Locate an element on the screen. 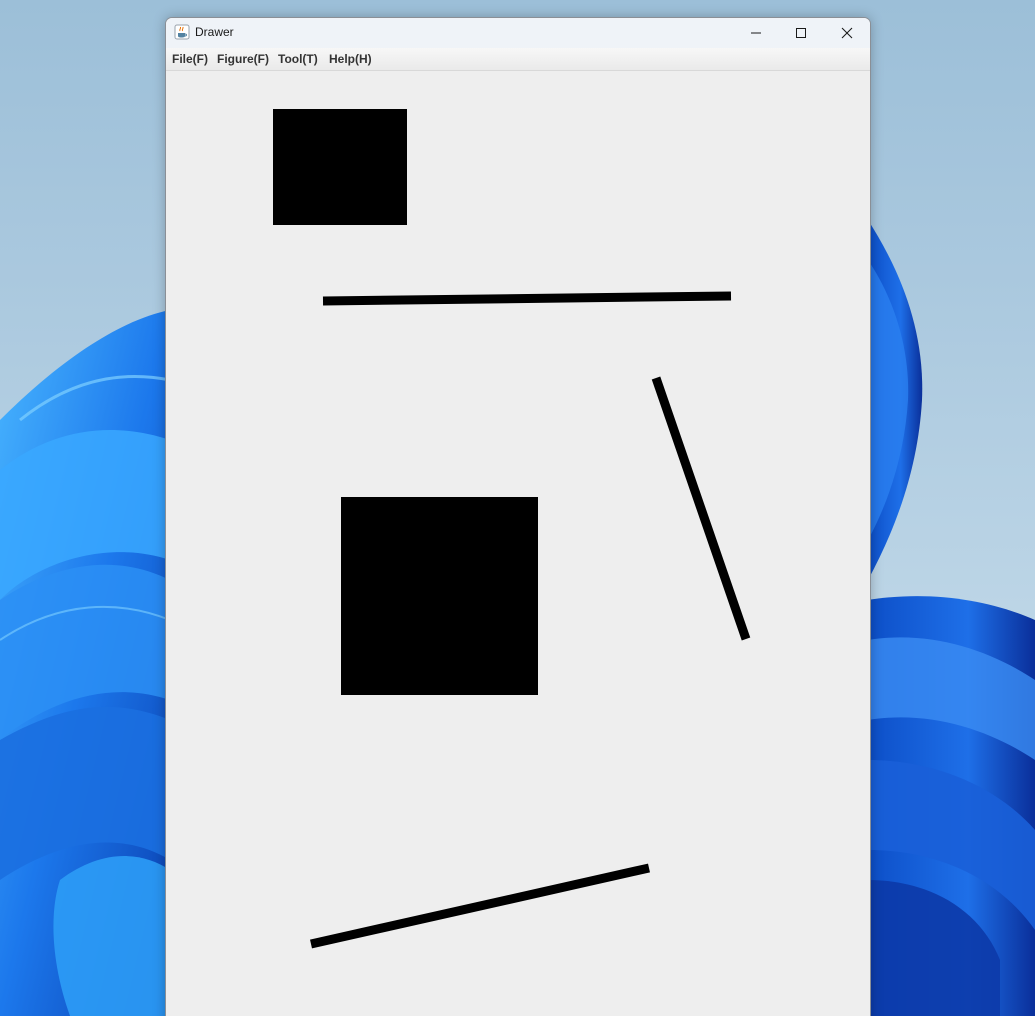 This screenshot has width=1035, height=1016. title-bar: Drawer is located at coordinates (518, 33).